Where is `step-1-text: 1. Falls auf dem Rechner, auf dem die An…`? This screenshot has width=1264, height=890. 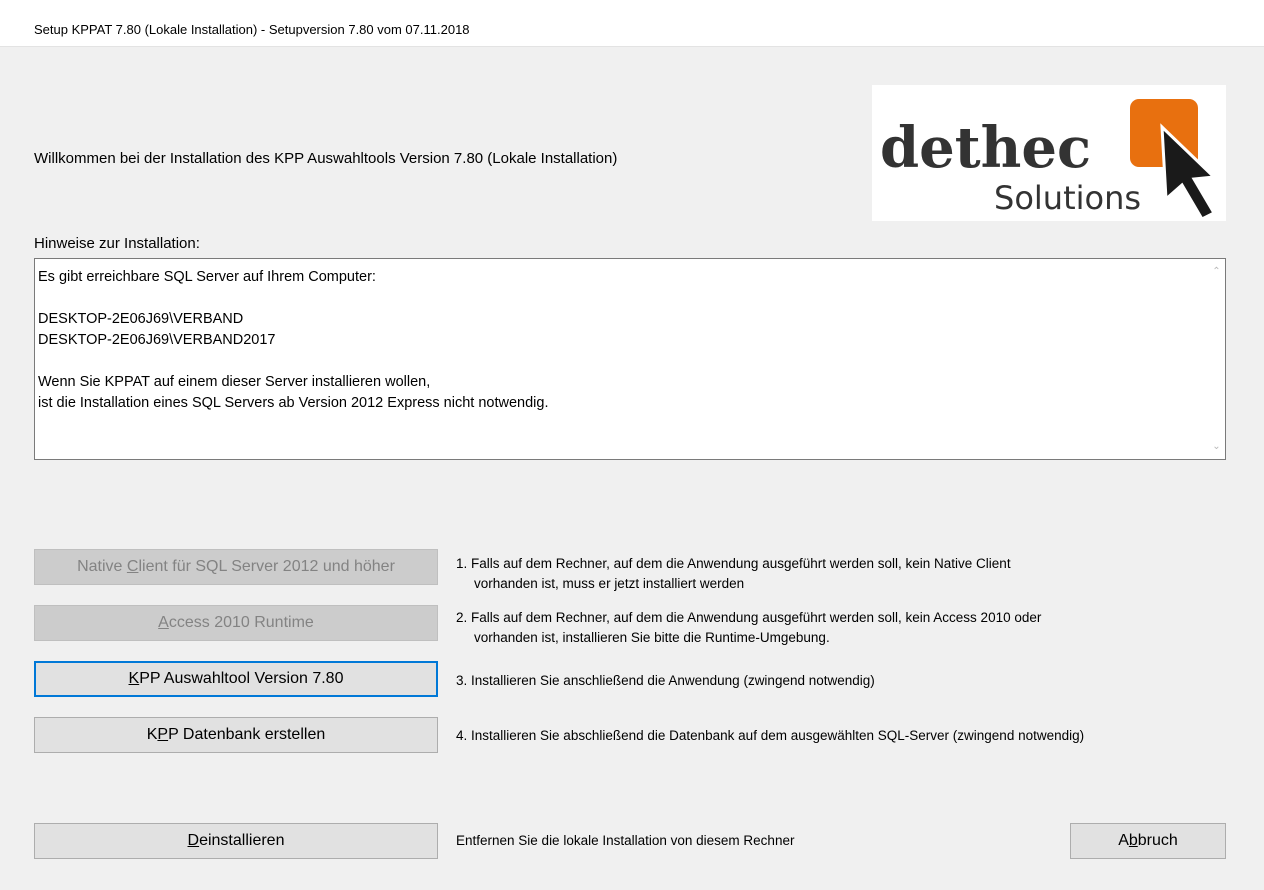 step-1-text: 1. Falls auf dem Rechner, auf dem die An… is located at coordinates (733, 574).